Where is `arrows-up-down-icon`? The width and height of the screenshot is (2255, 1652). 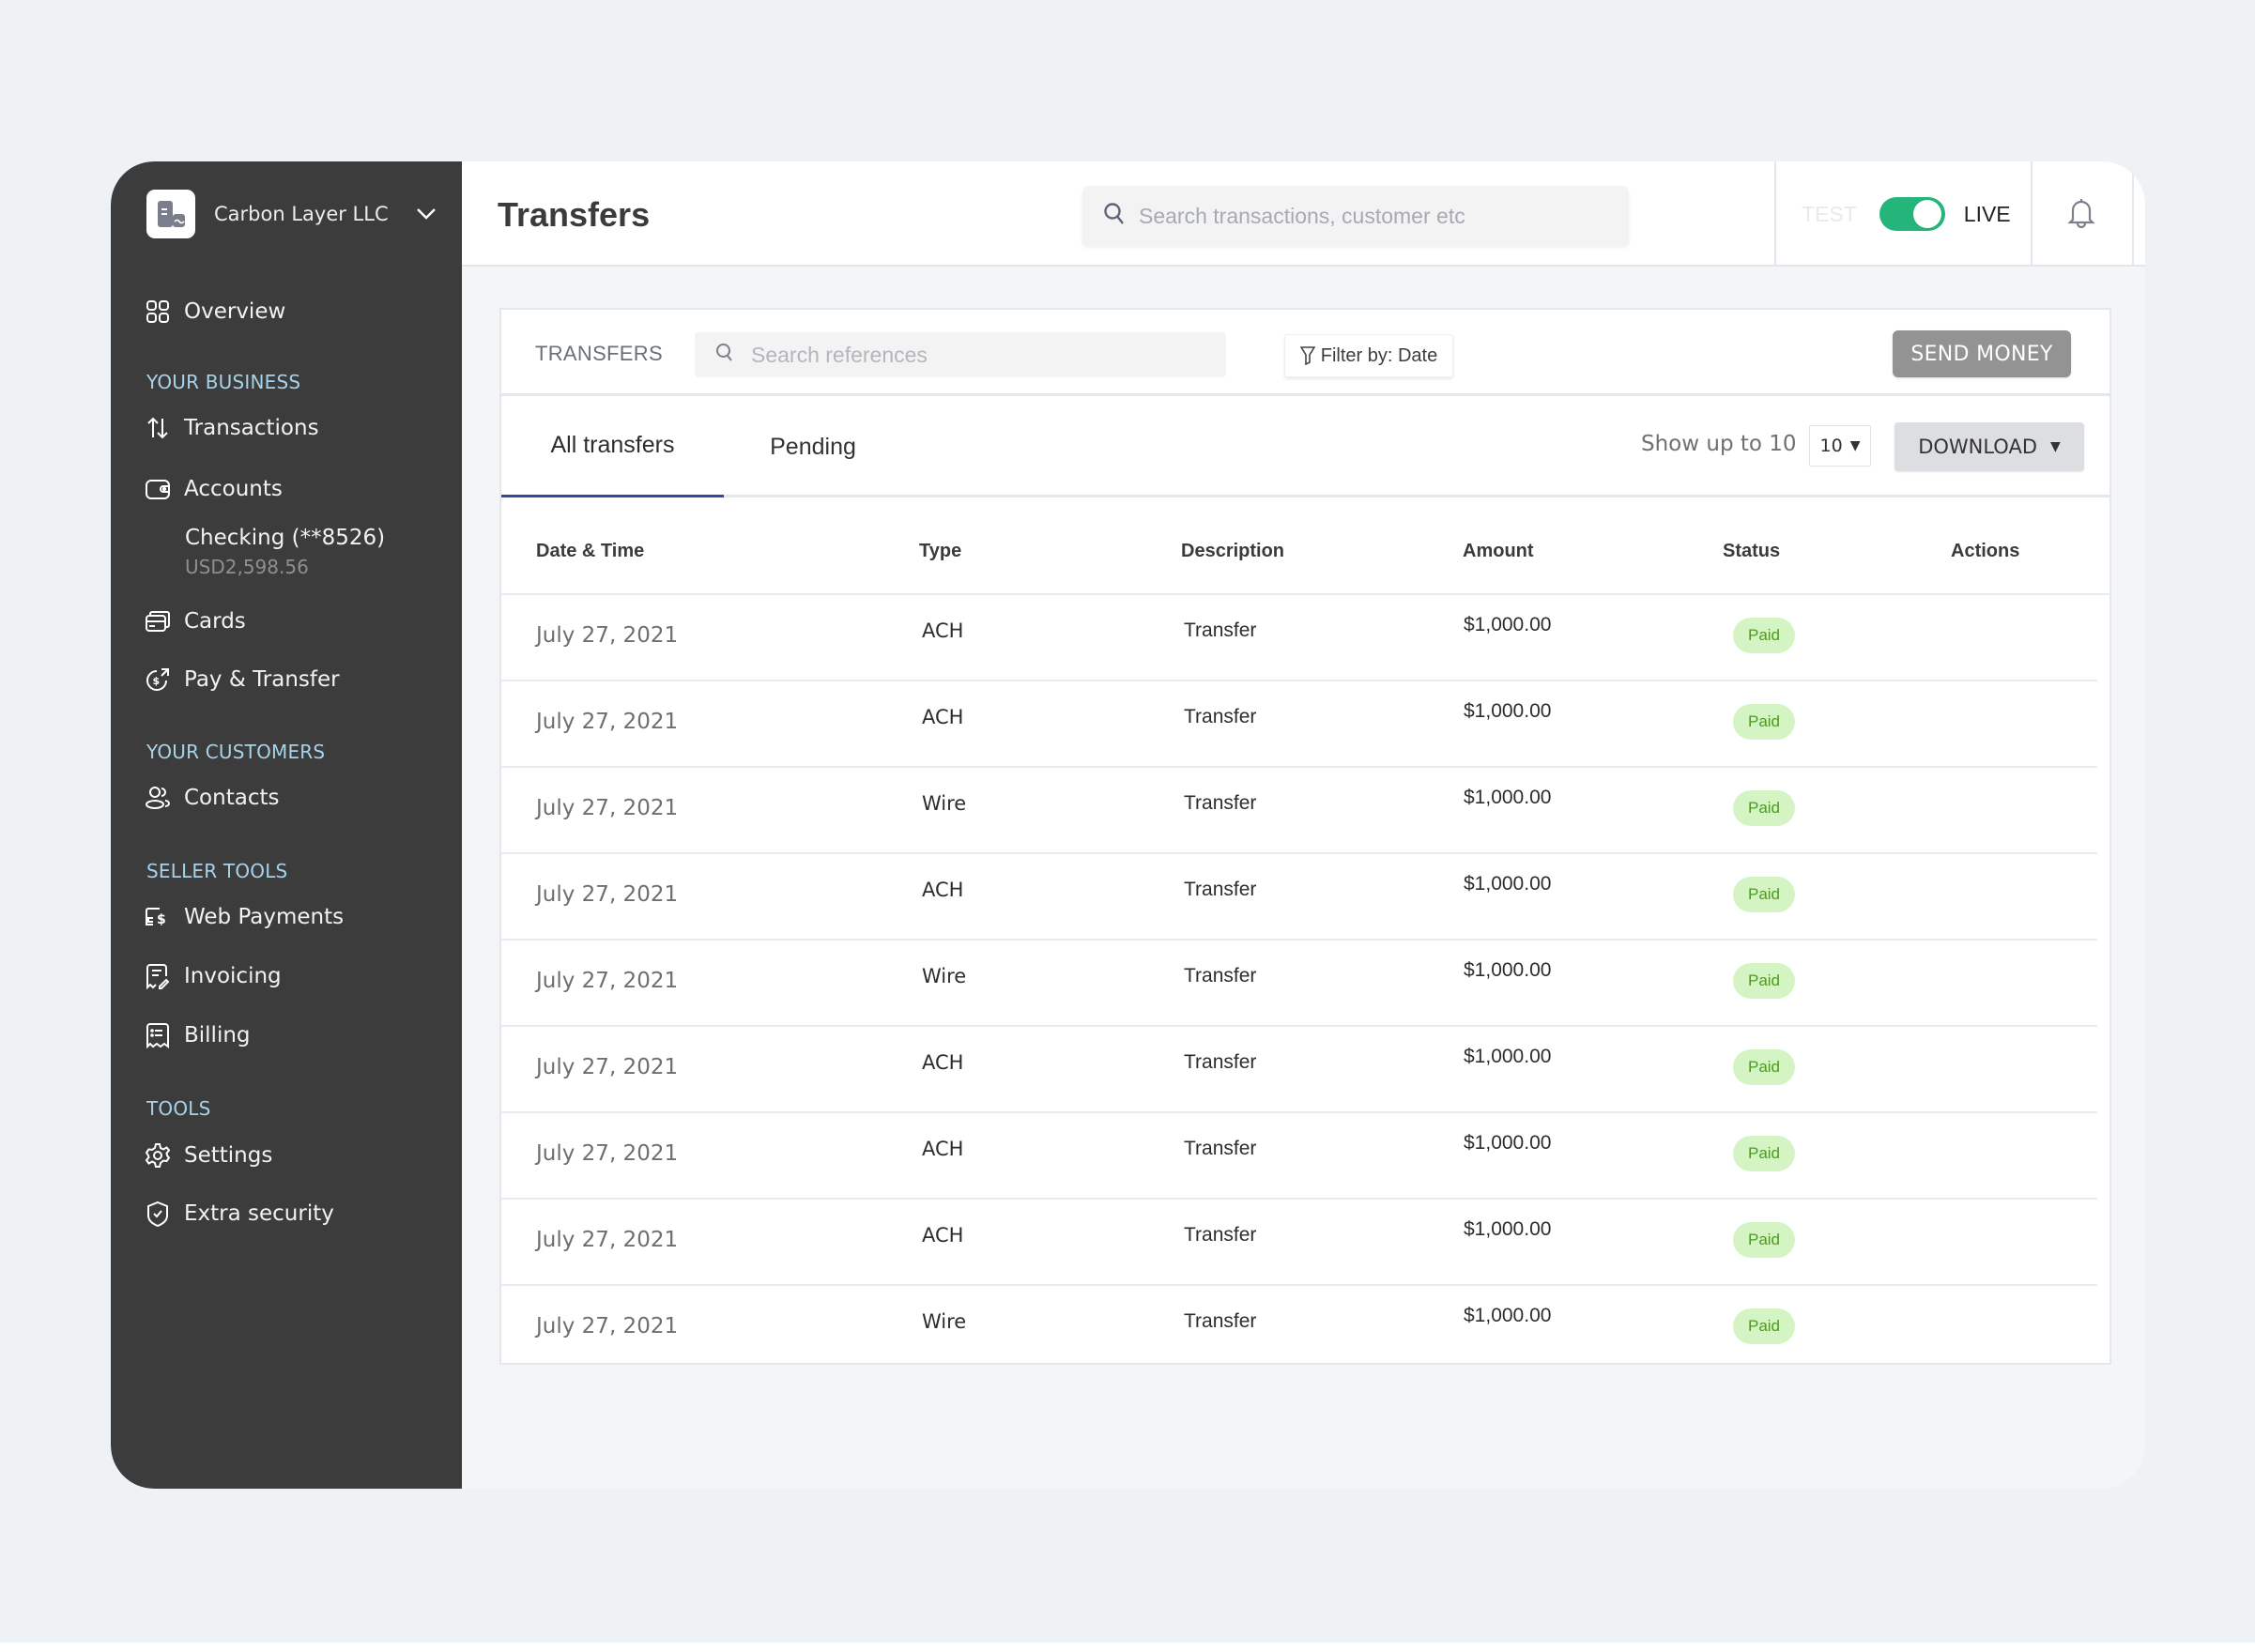 arrows-up-down-icon is located at coordinates (158, 428).